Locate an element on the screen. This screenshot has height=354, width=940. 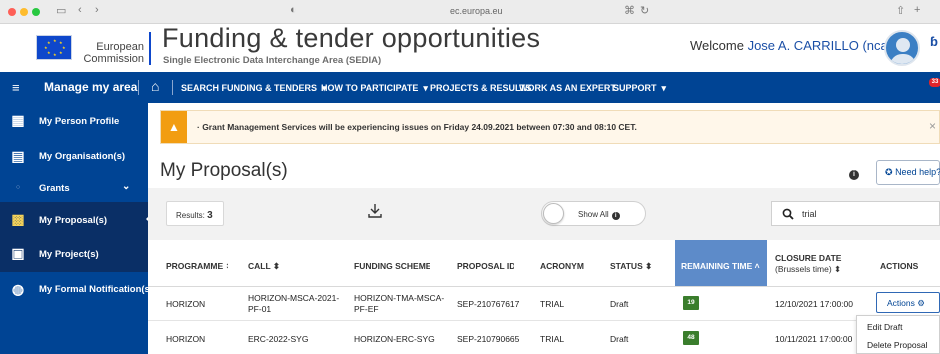
column-header-call: CALL ⬍ is located at coordinates (277, 263).